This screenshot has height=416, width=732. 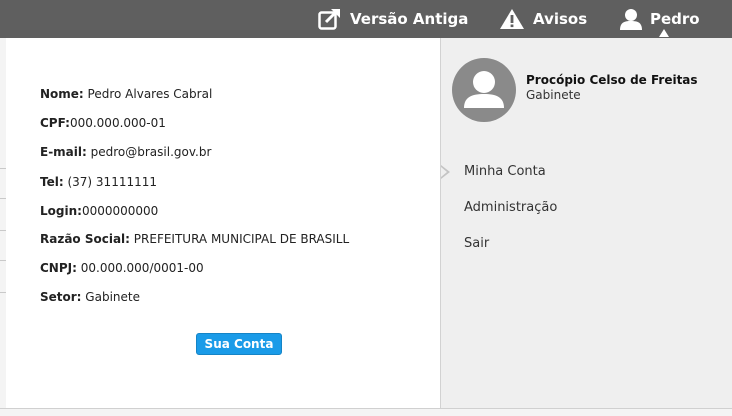 What do you see at coordinates (62, 94) in the screenshot?
I see `info-label: Nome:` at bounding box center [62, 94].